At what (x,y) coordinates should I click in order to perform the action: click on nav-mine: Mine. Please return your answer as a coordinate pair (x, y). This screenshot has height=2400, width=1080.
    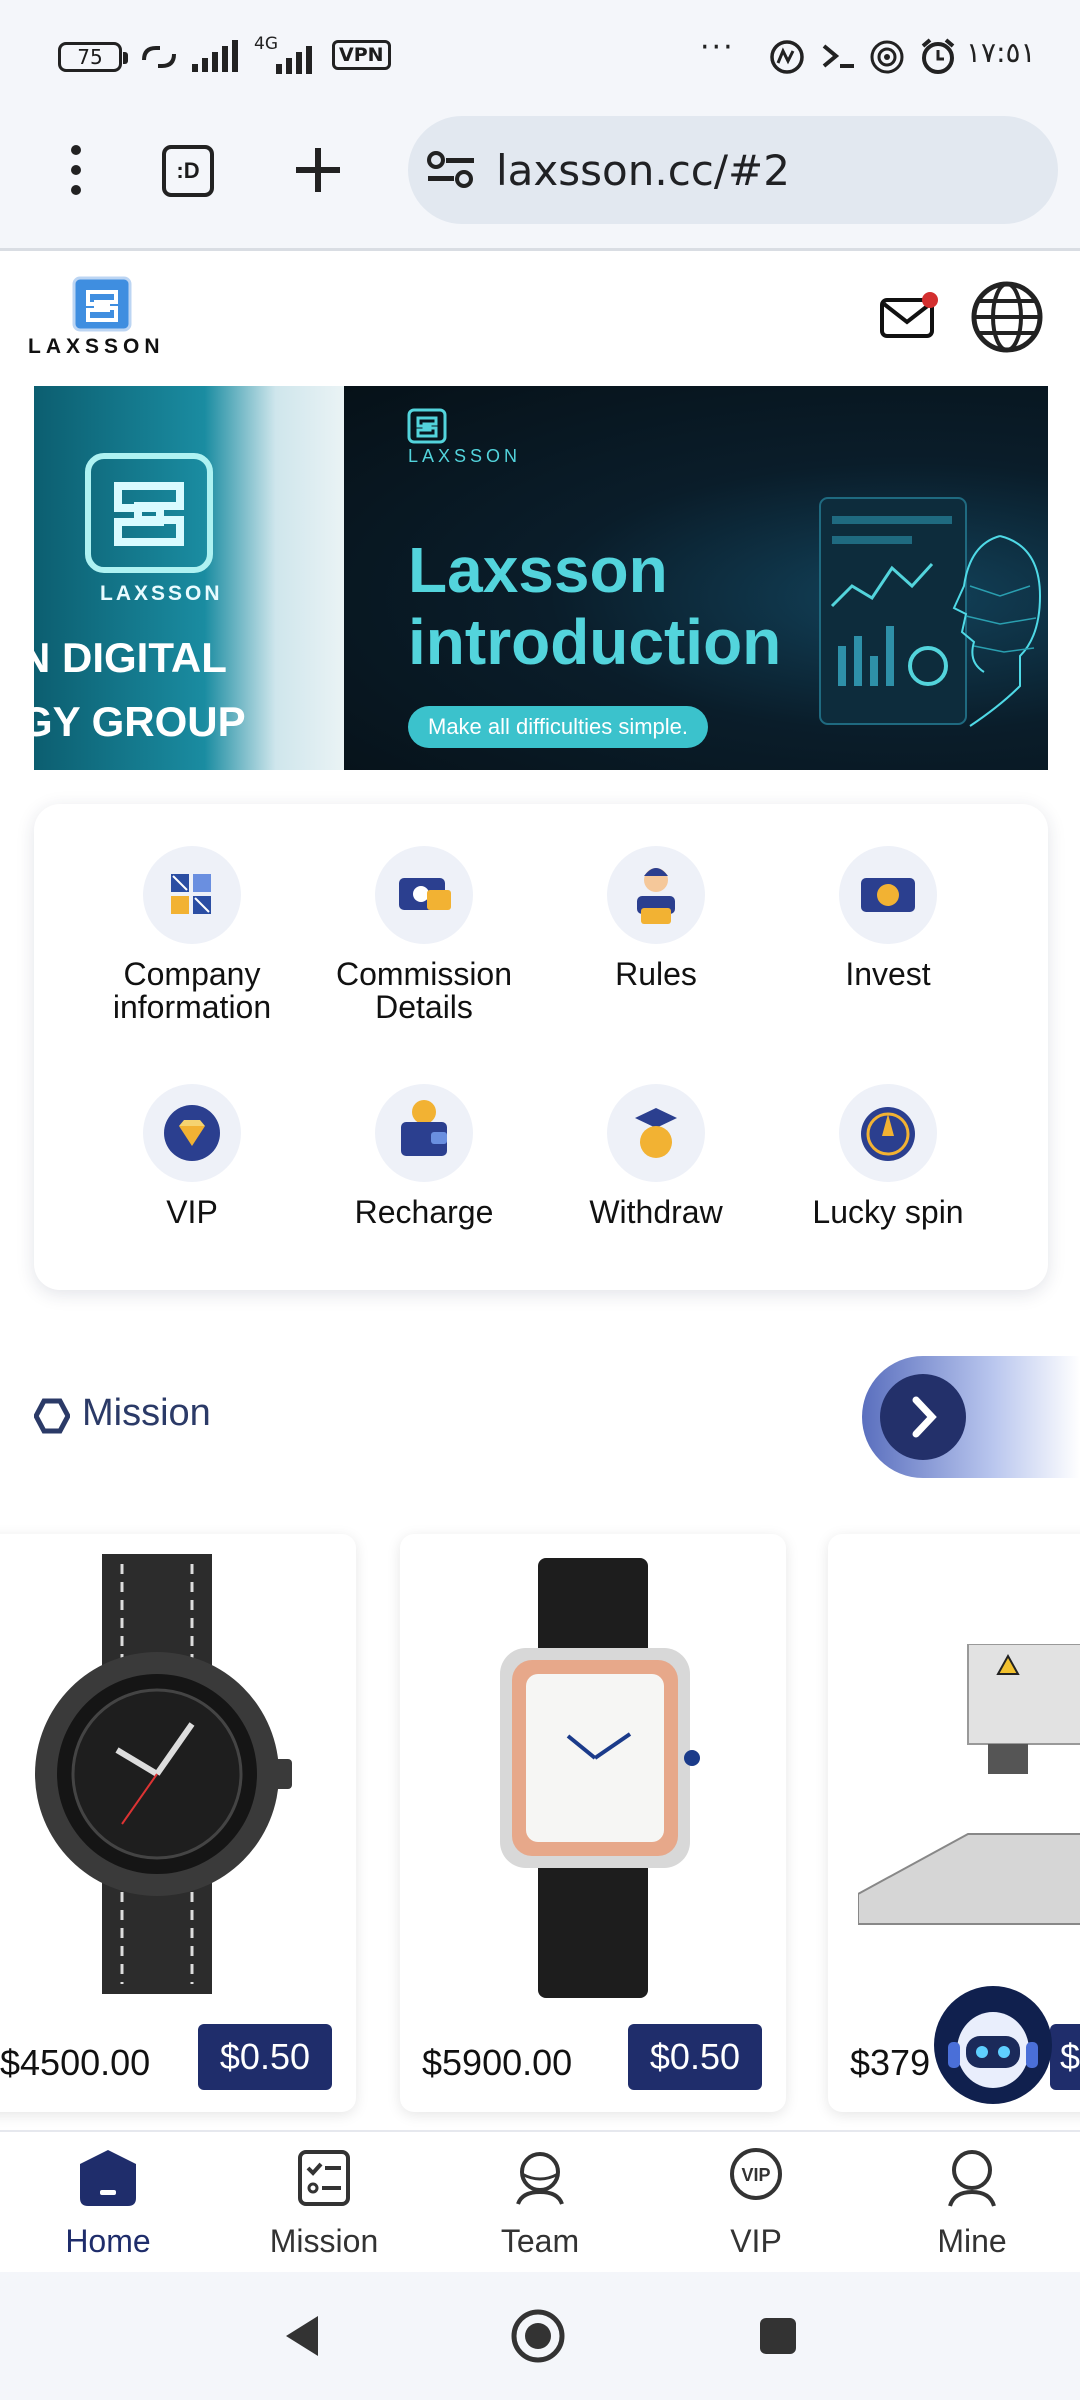
    Looking at the image, I should click on (972, 2203).